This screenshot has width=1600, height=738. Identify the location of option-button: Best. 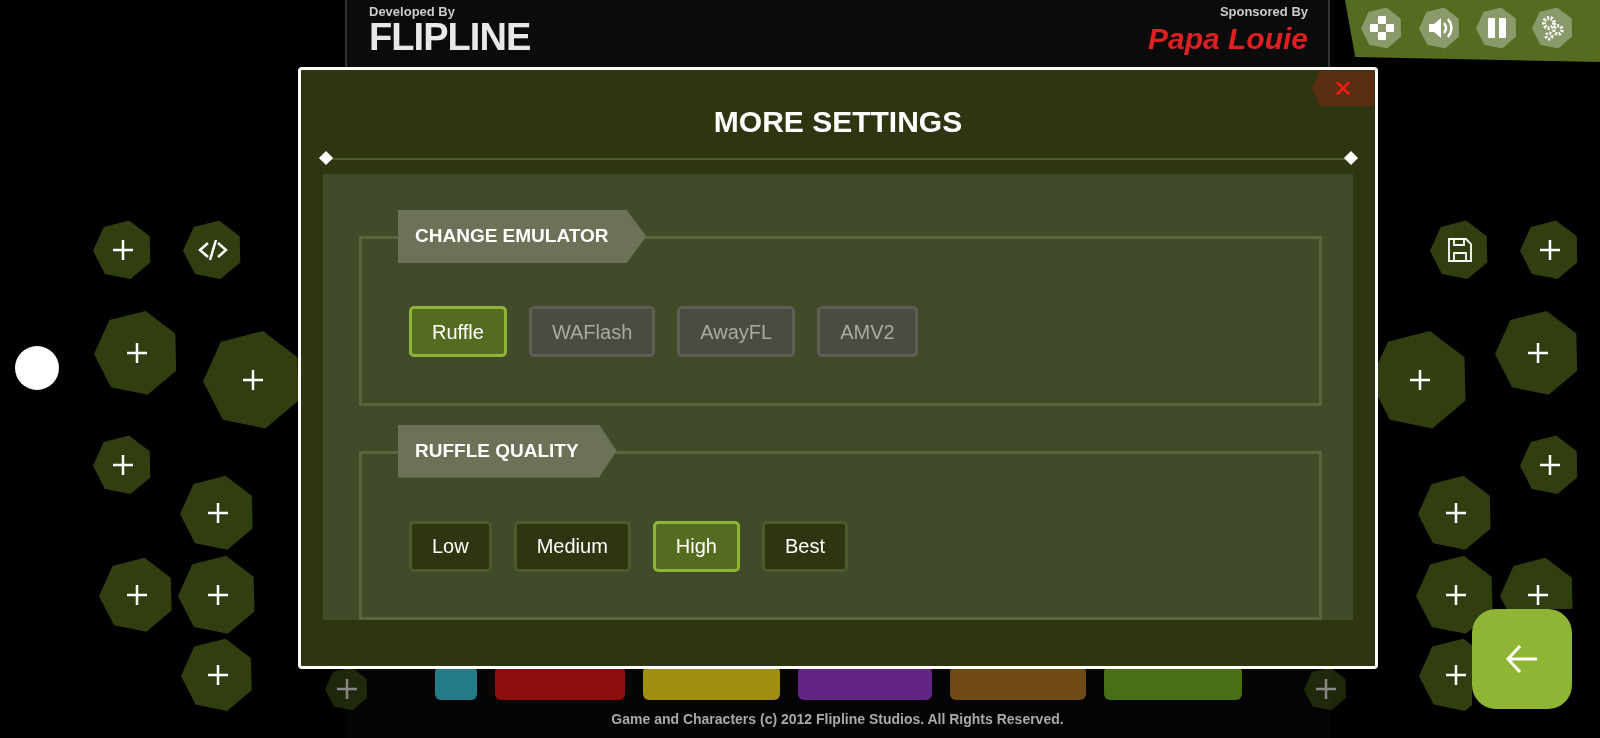
(805, 546).